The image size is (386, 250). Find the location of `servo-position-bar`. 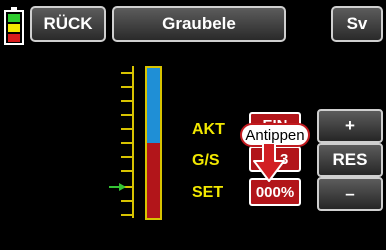

servo-position-bar is located at coordinates (153, 143).